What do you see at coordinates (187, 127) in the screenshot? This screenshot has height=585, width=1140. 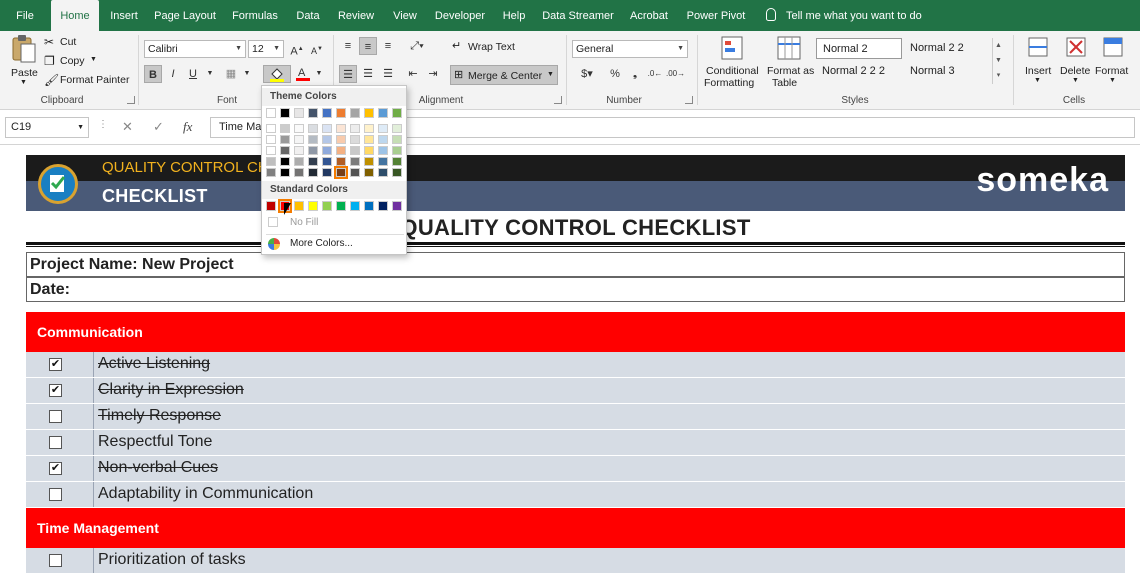 I see `insert-function-icon: fx` at bounding box center [187, 127].